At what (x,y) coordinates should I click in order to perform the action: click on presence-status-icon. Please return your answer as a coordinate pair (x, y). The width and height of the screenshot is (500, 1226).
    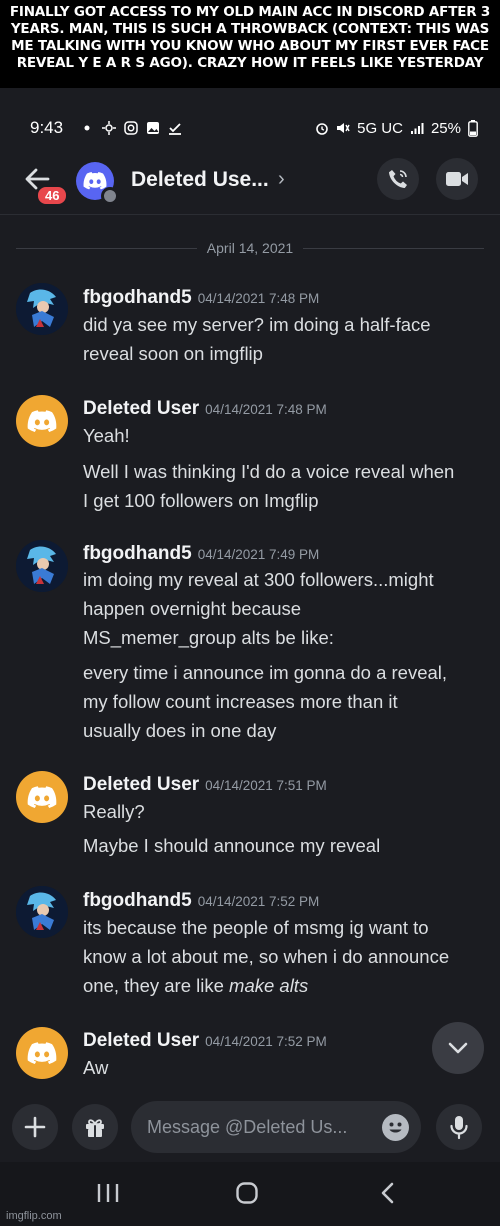
    Looking at the image, I should click on (110, 196).